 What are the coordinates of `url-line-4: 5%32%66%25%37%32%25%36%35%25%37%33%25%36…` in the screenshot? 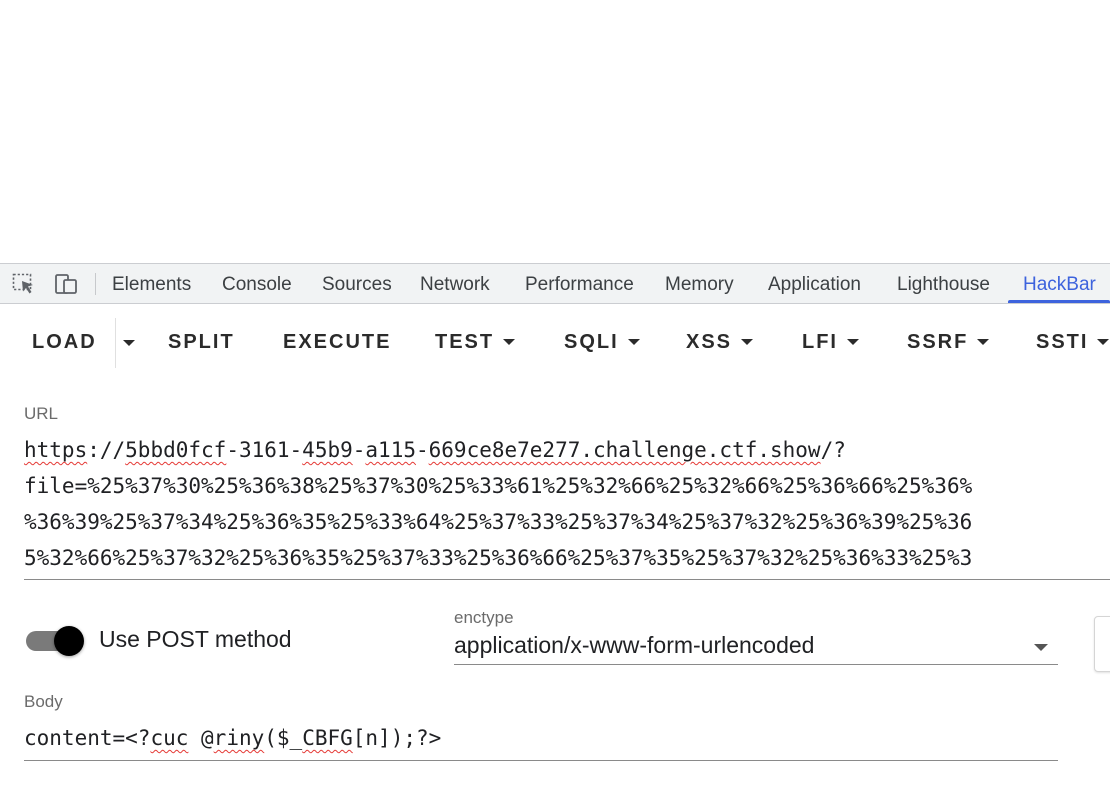 It's located at (498, 558).